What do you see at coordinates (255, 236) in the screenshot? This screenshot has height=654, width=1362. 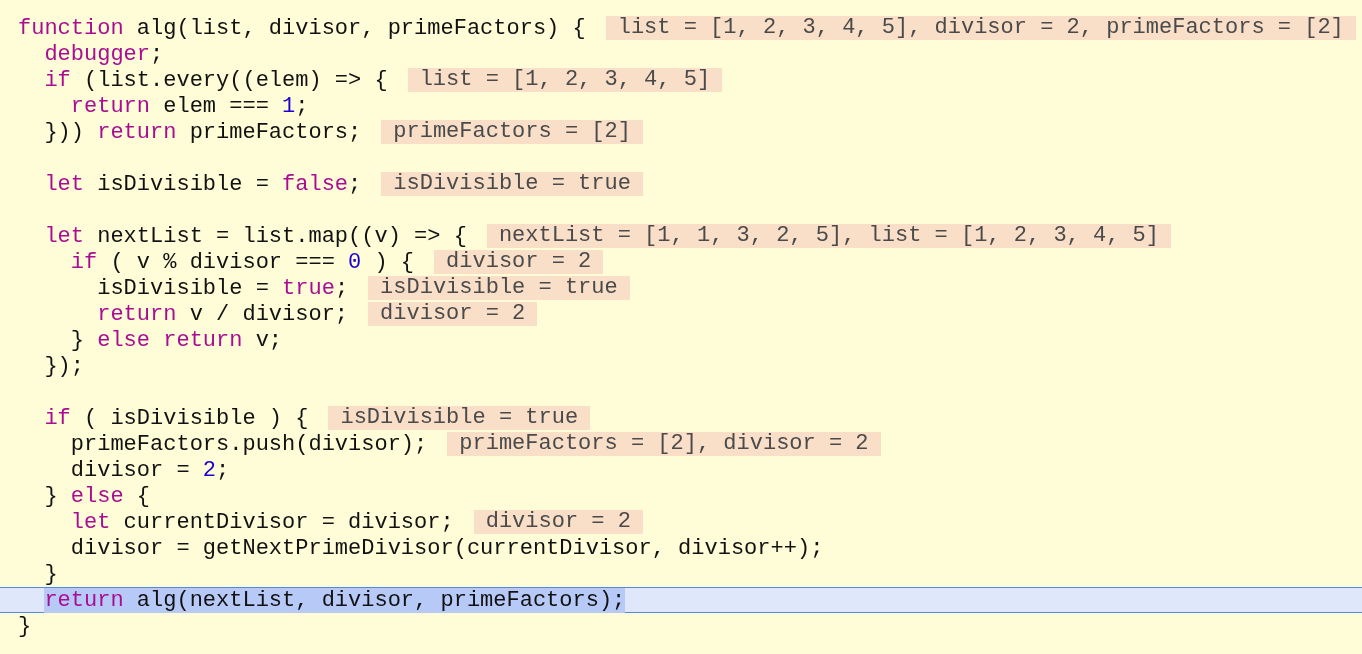 I see `code-line: let nextList = list.map((v) => {` at bounding box center [255, 236].